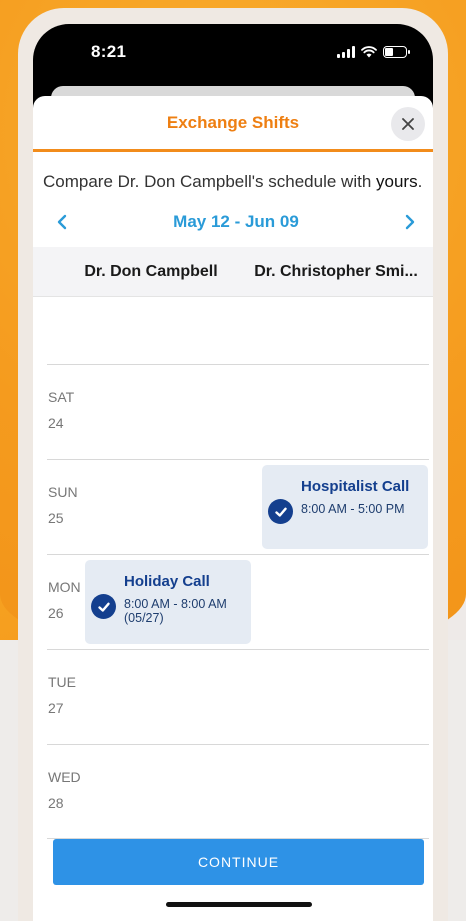 This screenshot has height=921, width=466. I want to click on shift-card-hospitalist: Hospitalist Call 8:00 AM - 5:00 PM, so click(345, 507).